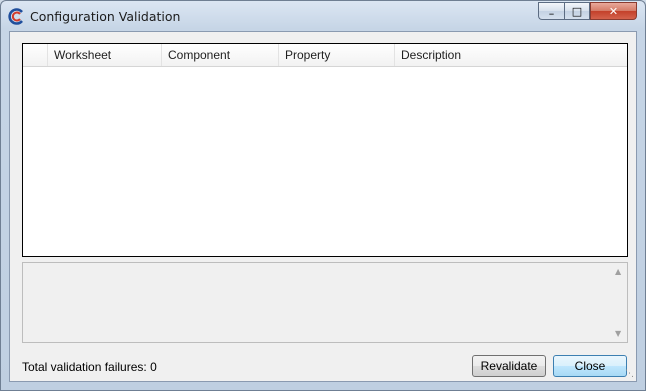 This screenshot has width=646, height=391. Describe the element at coordinates (590, 366) in the screenshot. I see `close-button: Close` at that location.